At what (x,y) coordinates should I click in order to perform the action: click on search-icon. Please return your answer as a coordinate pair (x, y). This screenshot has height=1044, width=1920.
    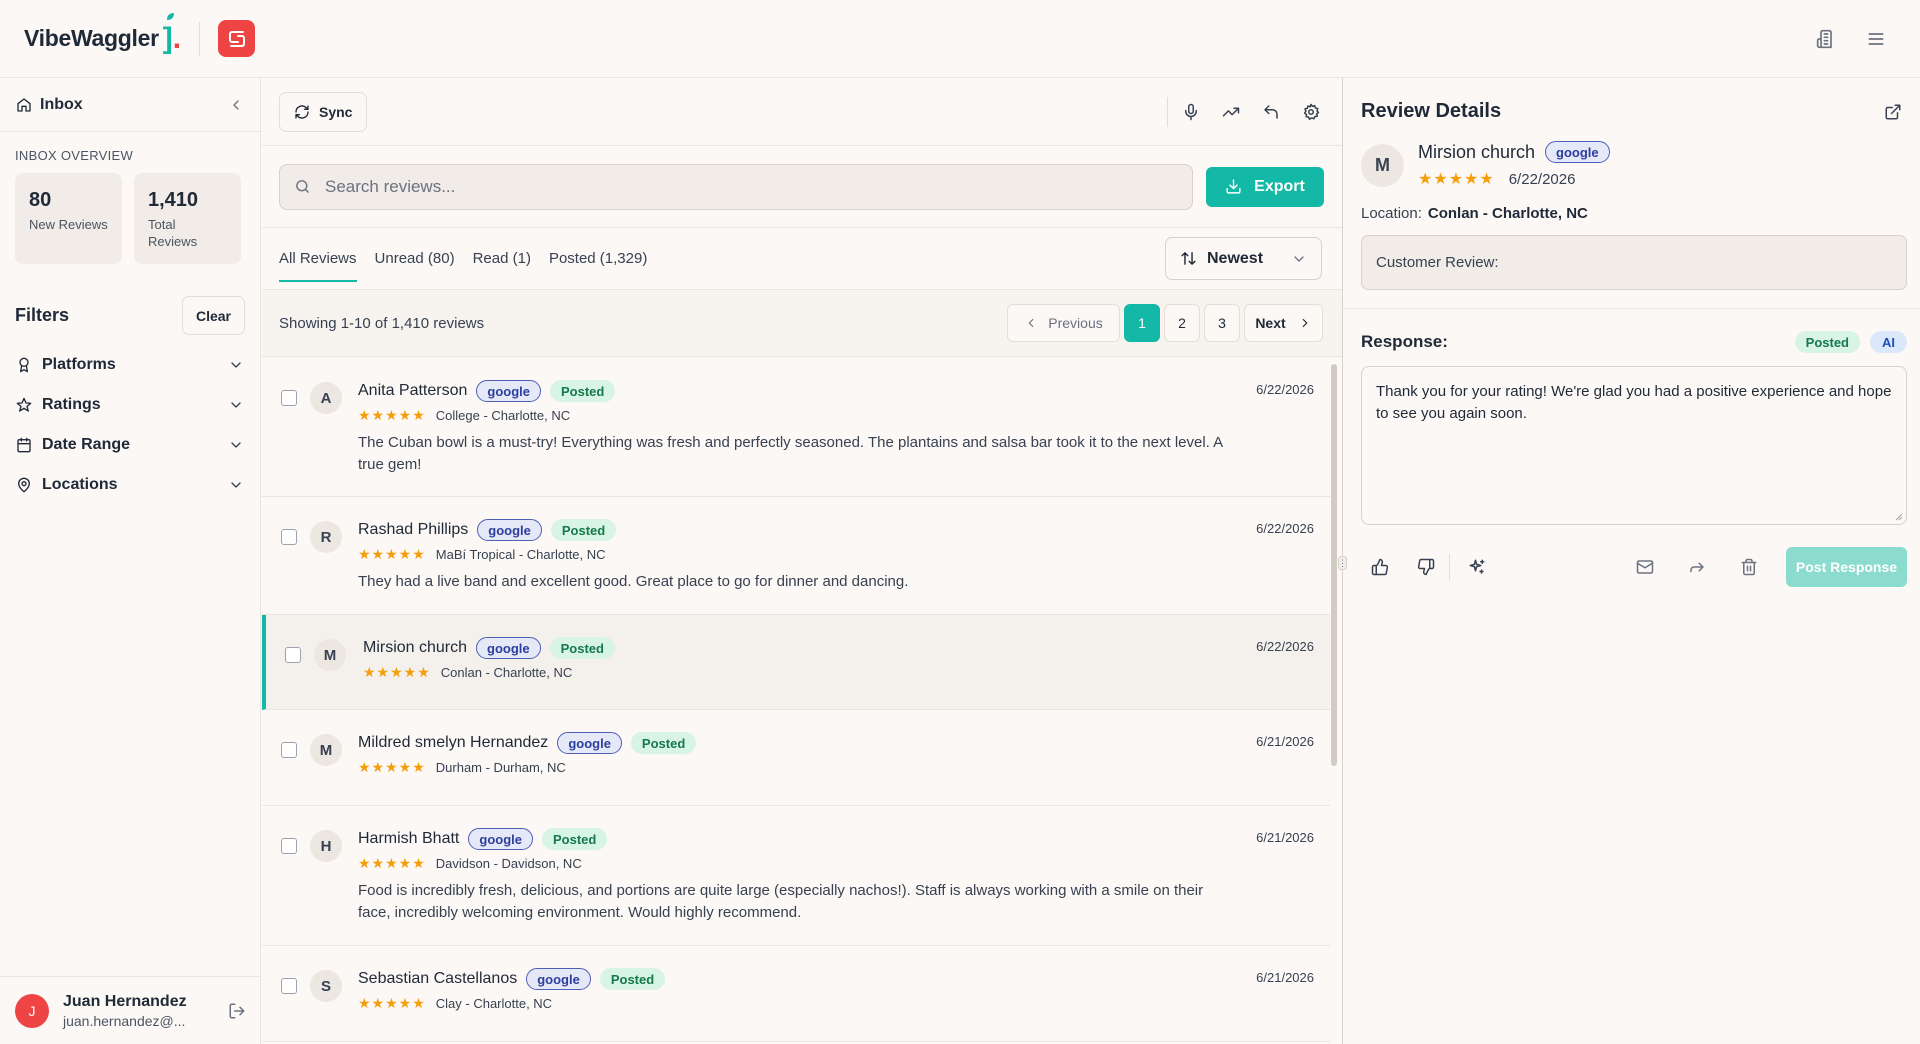
    Looking at the image, I should click on (302, 186).